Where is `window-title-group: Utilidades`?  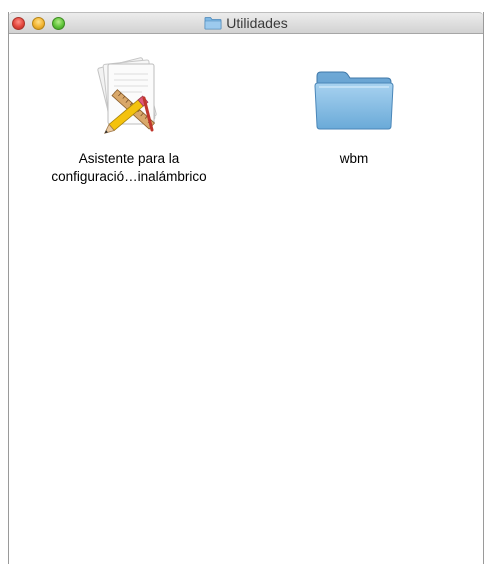 window-title-group: Utilidades is located at coordinates (246, 24).